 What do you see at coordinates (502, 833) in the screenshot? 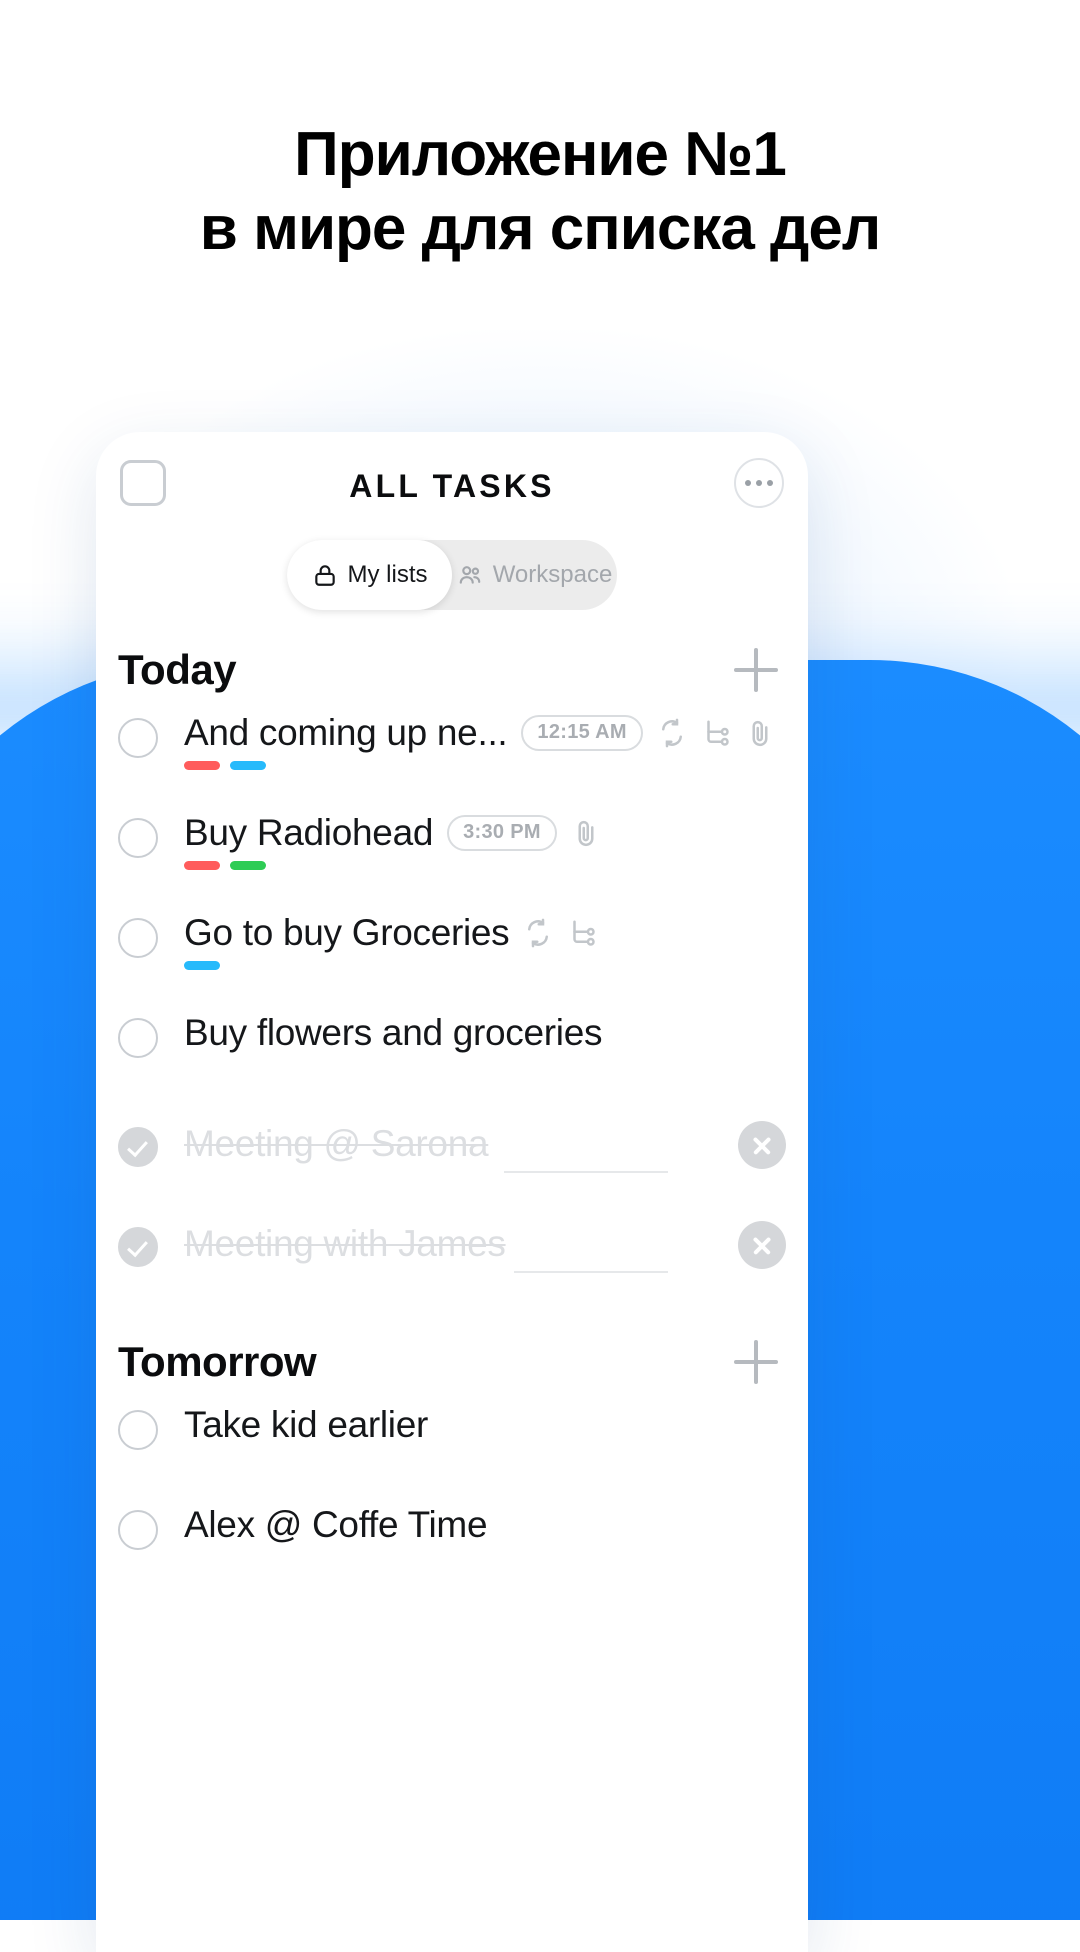
I see `task-time-badge: 3:30 PM` at bounding box center [502, 833].